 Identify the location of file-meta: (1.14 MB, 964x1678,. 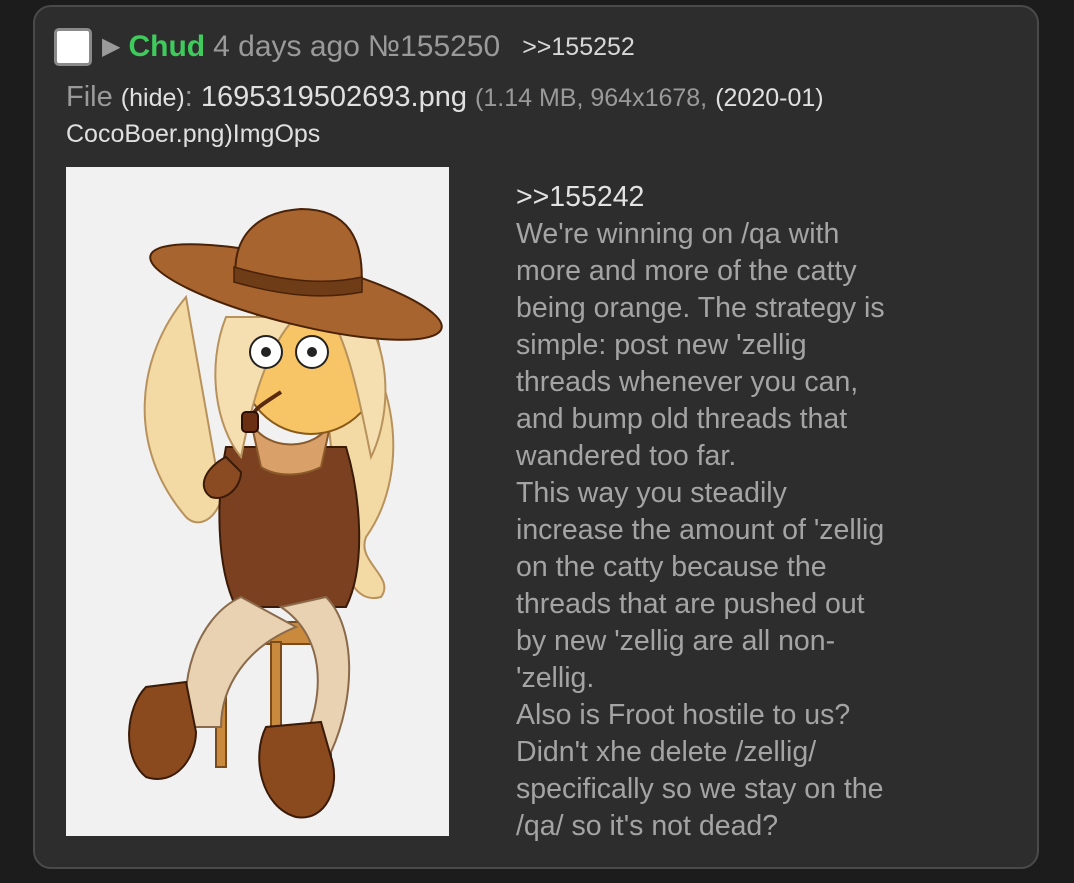
(591, 98).